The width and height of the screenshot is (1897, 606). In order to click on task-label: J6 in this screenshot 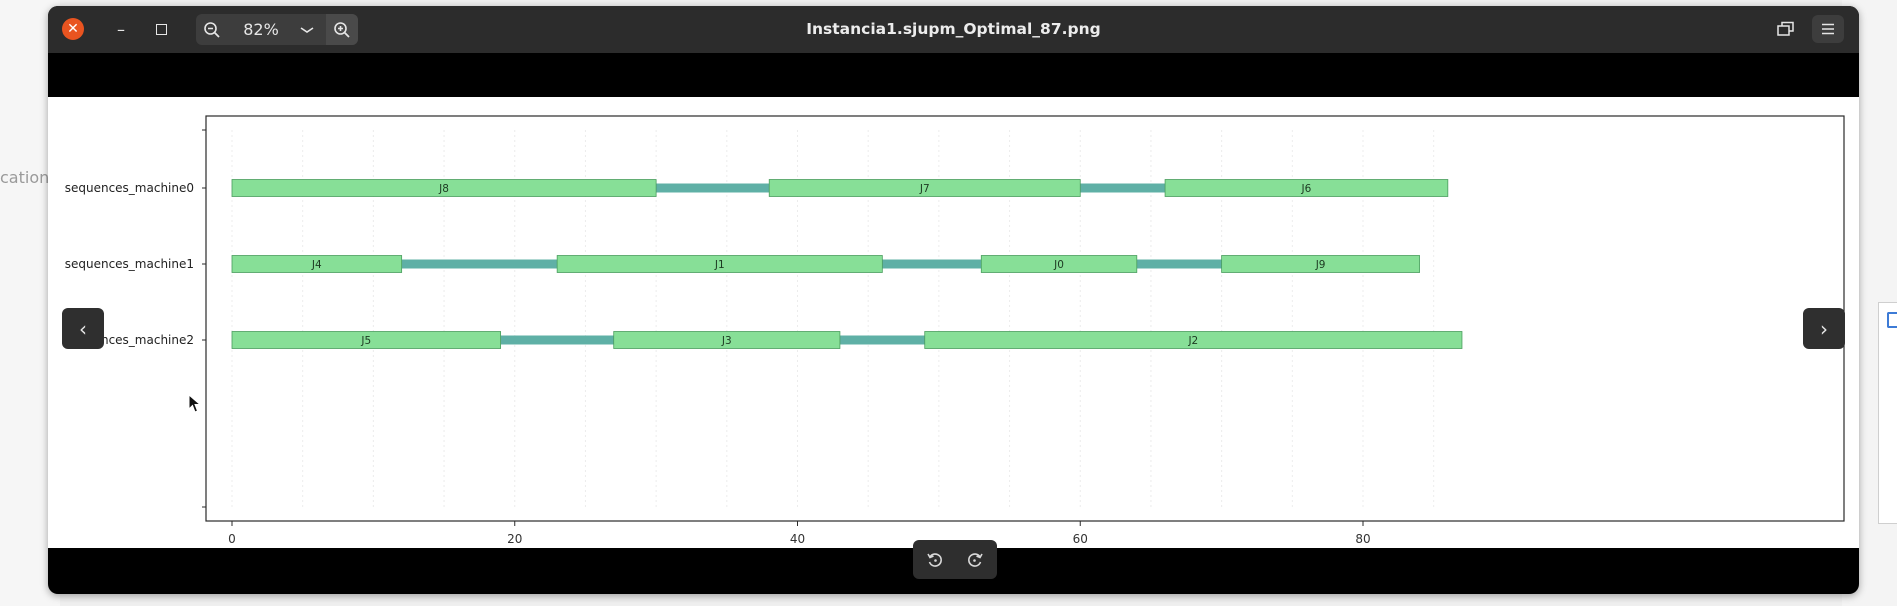, I will do `click(1306, 189)`.